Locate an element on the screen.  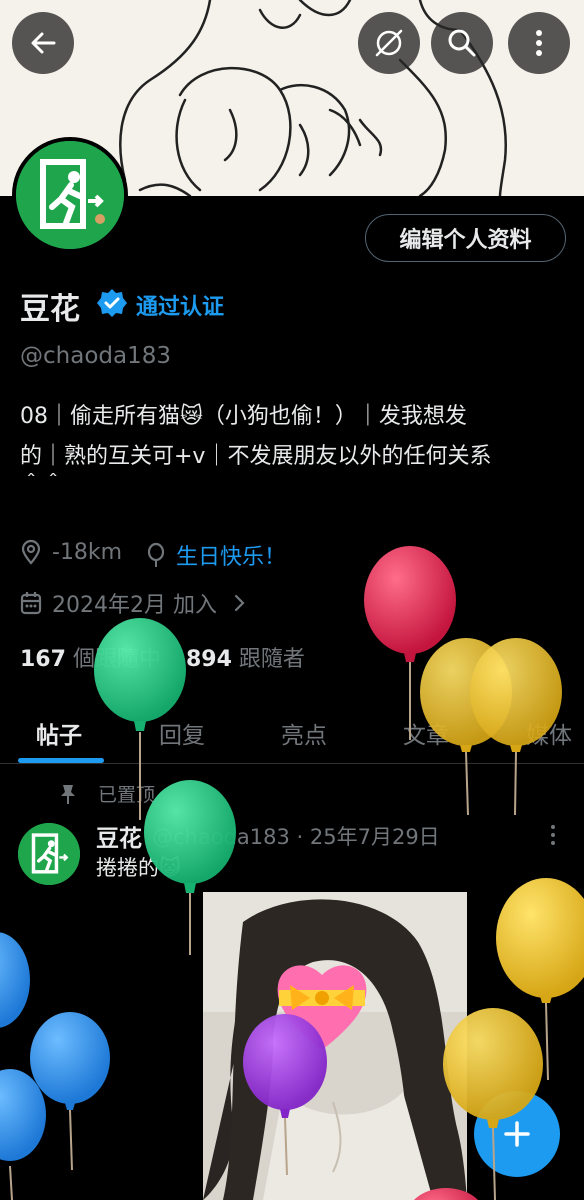
tab-media: 媒体 is located at coordinates (549, 733).